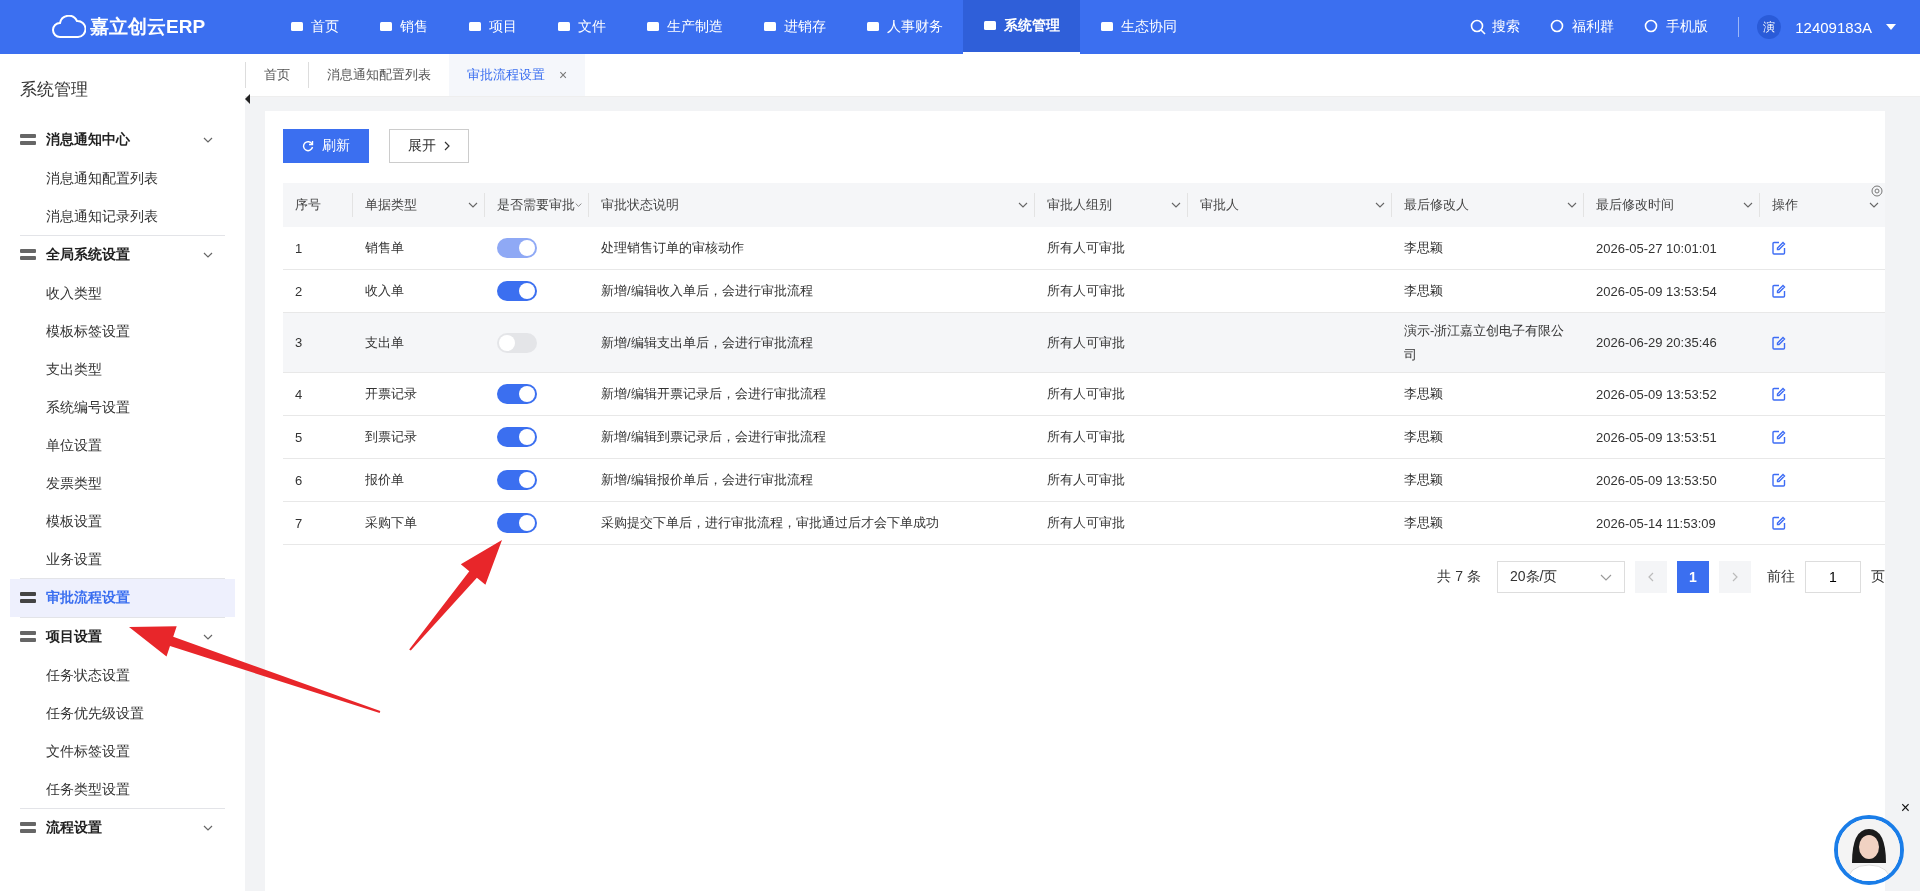  What do you see at coordinates (122, 216) in the screenshot?
I see `sidebar-item: 消息通知记录列表` at bounding box center [122, 216].